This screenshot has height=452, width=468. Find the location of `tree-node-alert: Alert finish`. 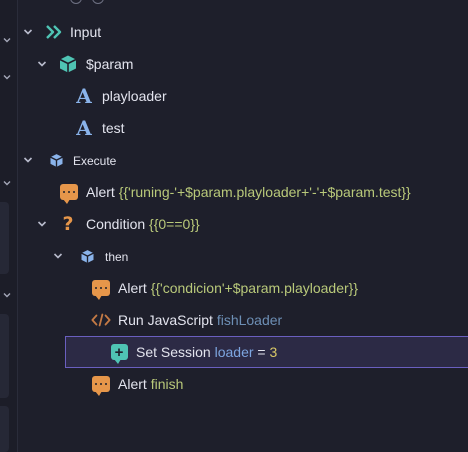

tree-node-alert: Alert finish is located at coordinates (243, 384).